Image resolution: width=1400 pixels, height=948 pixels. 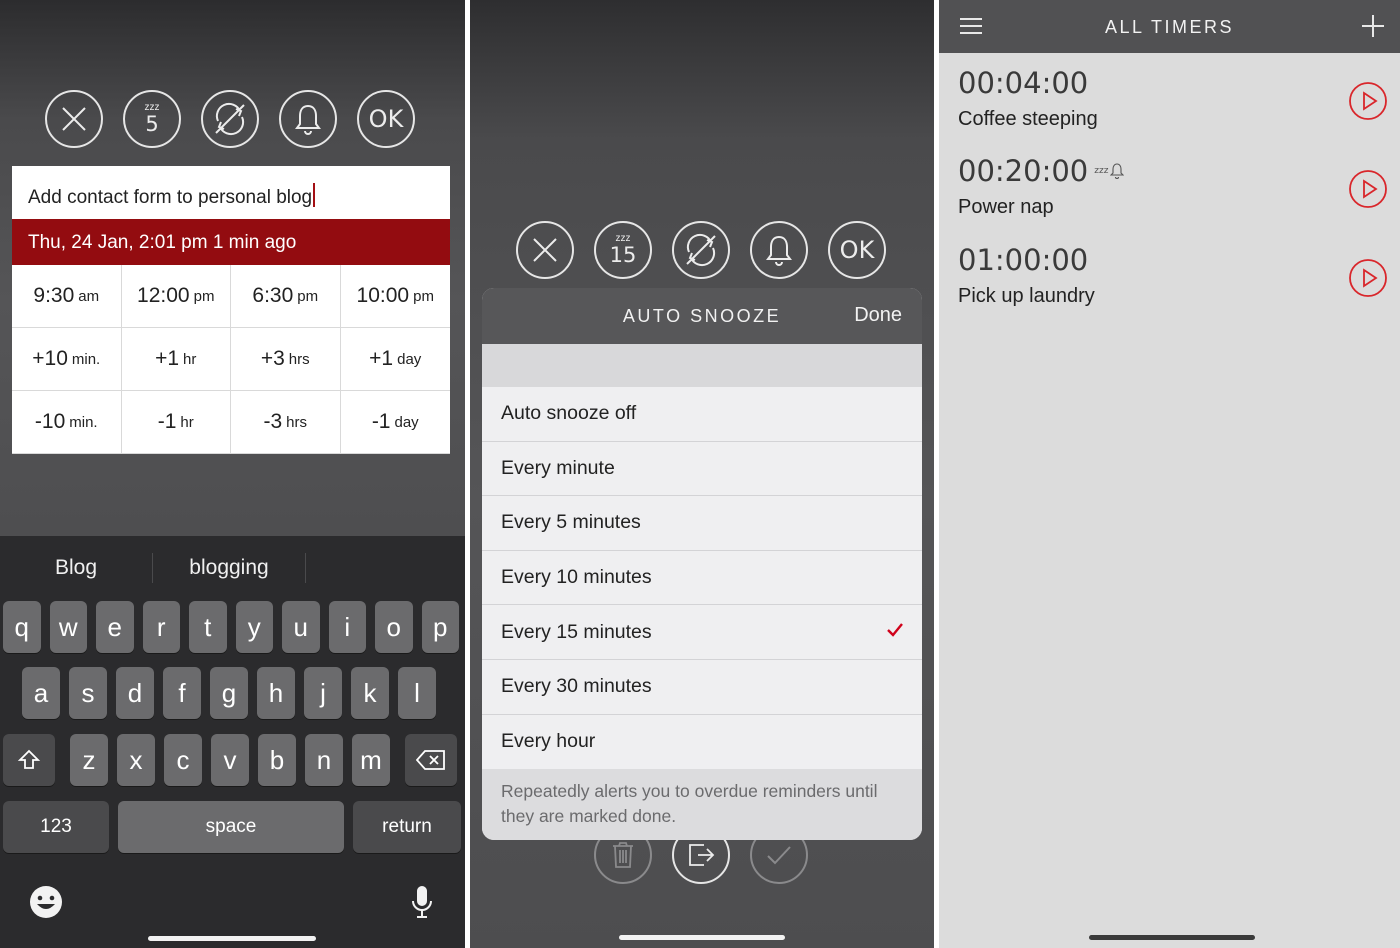 I want to click on key-k: k, so click(x=370, y=693).